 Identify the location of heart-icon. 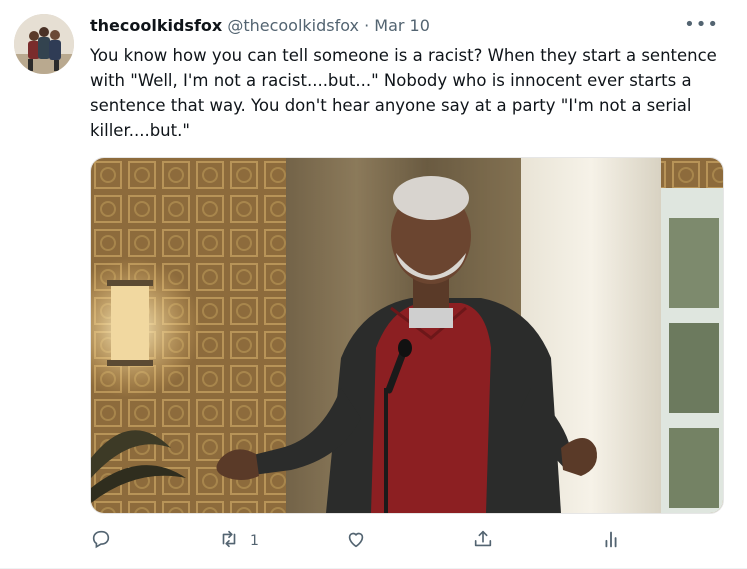
(356, 541).